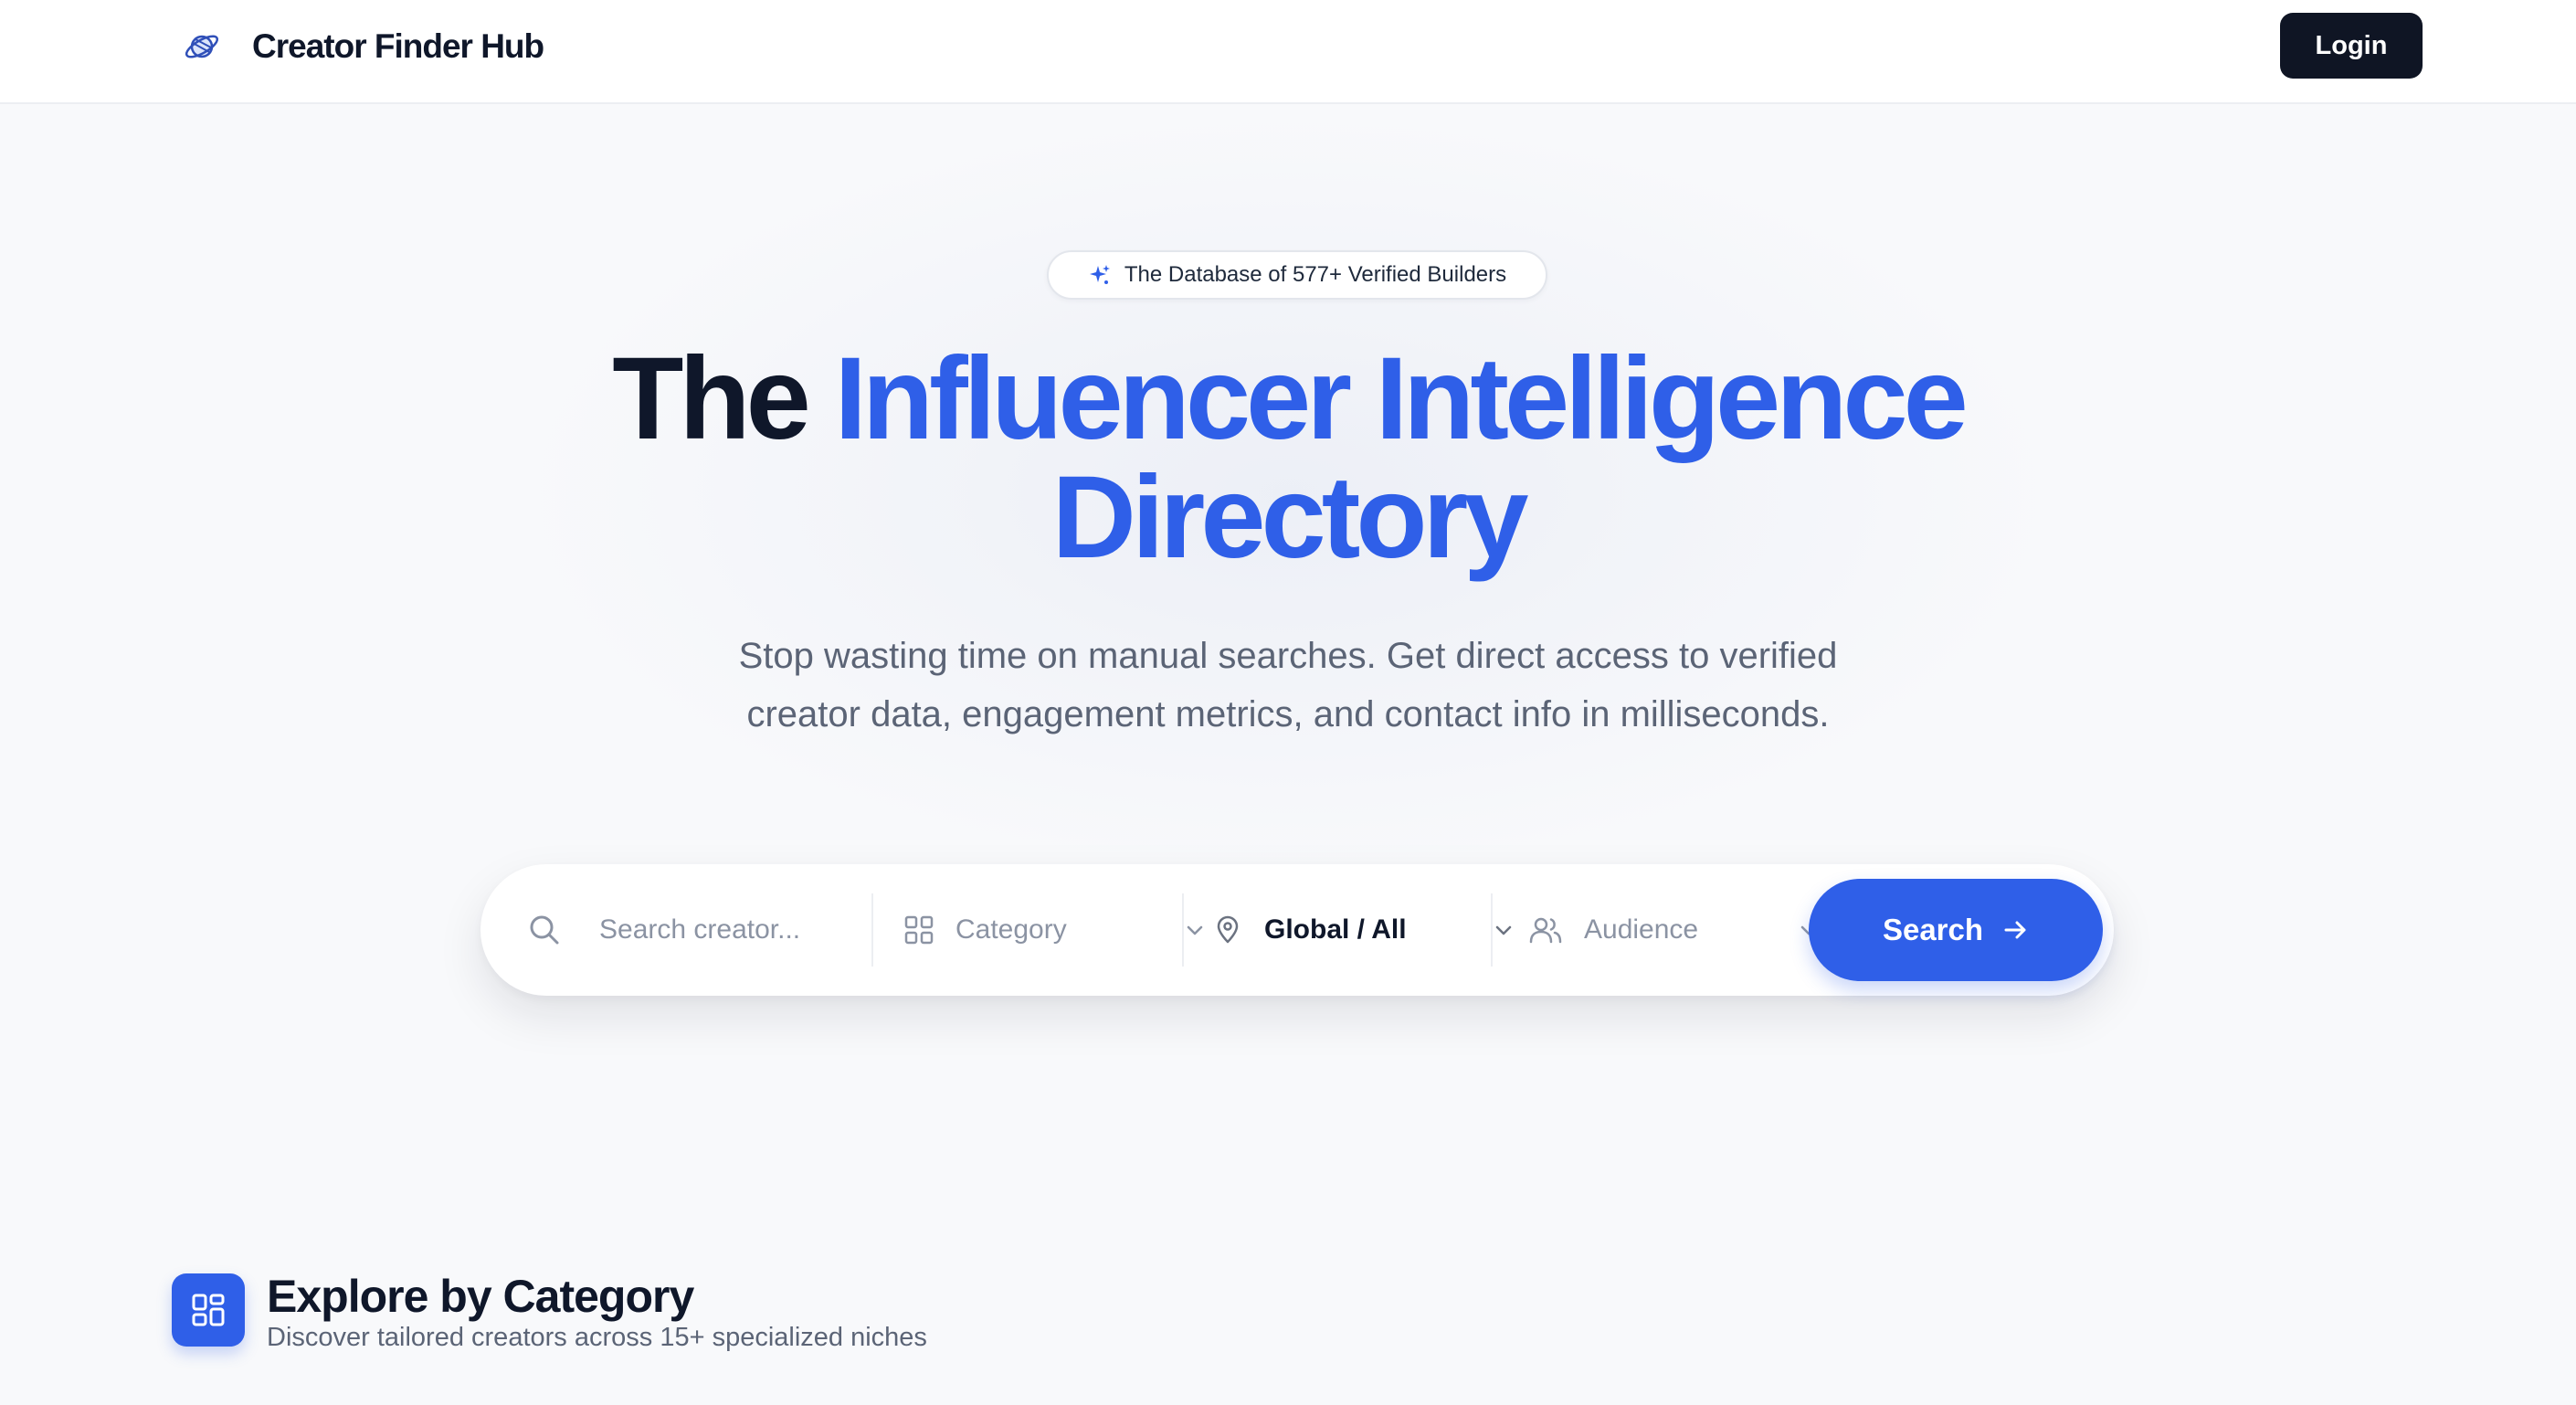  What do you see at coordinates (1492, 930) in the screenshot?
I see `location-divider` at bounding box center [1492, 930].